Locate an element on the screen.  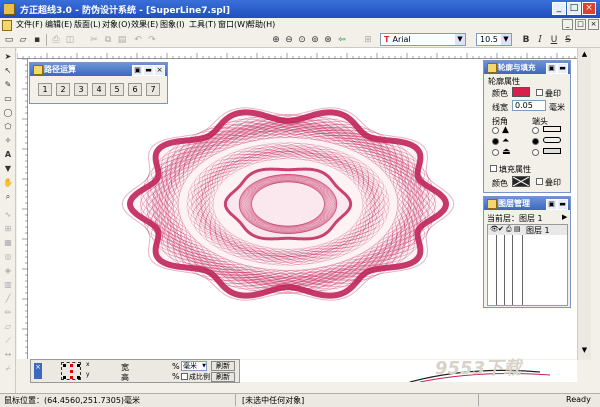
undo-icon: ↶ is located at coordinates (138, 40).